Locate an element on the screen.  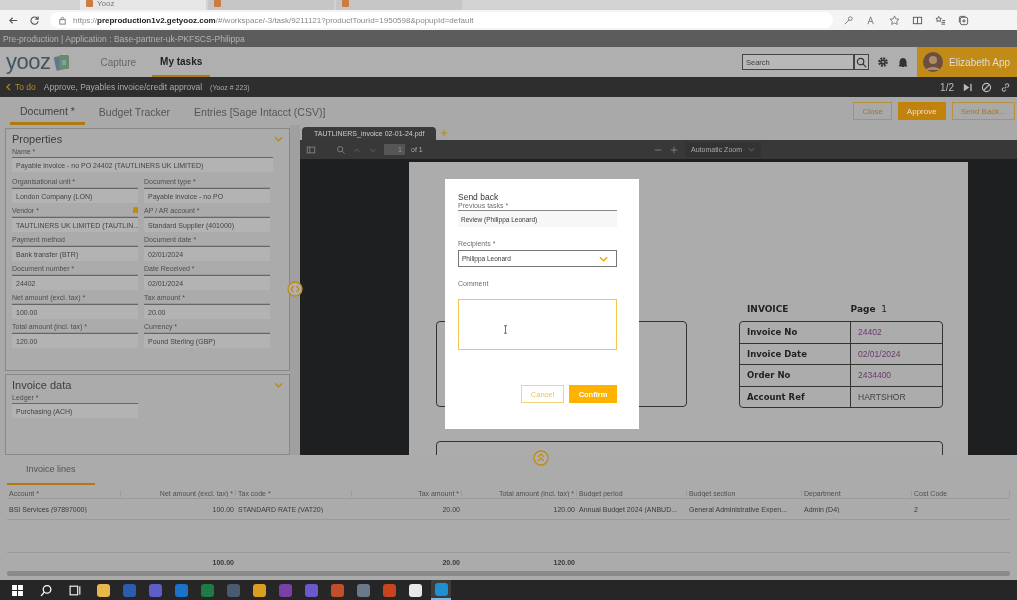
caret-icon is located at coordinates (751, 149).